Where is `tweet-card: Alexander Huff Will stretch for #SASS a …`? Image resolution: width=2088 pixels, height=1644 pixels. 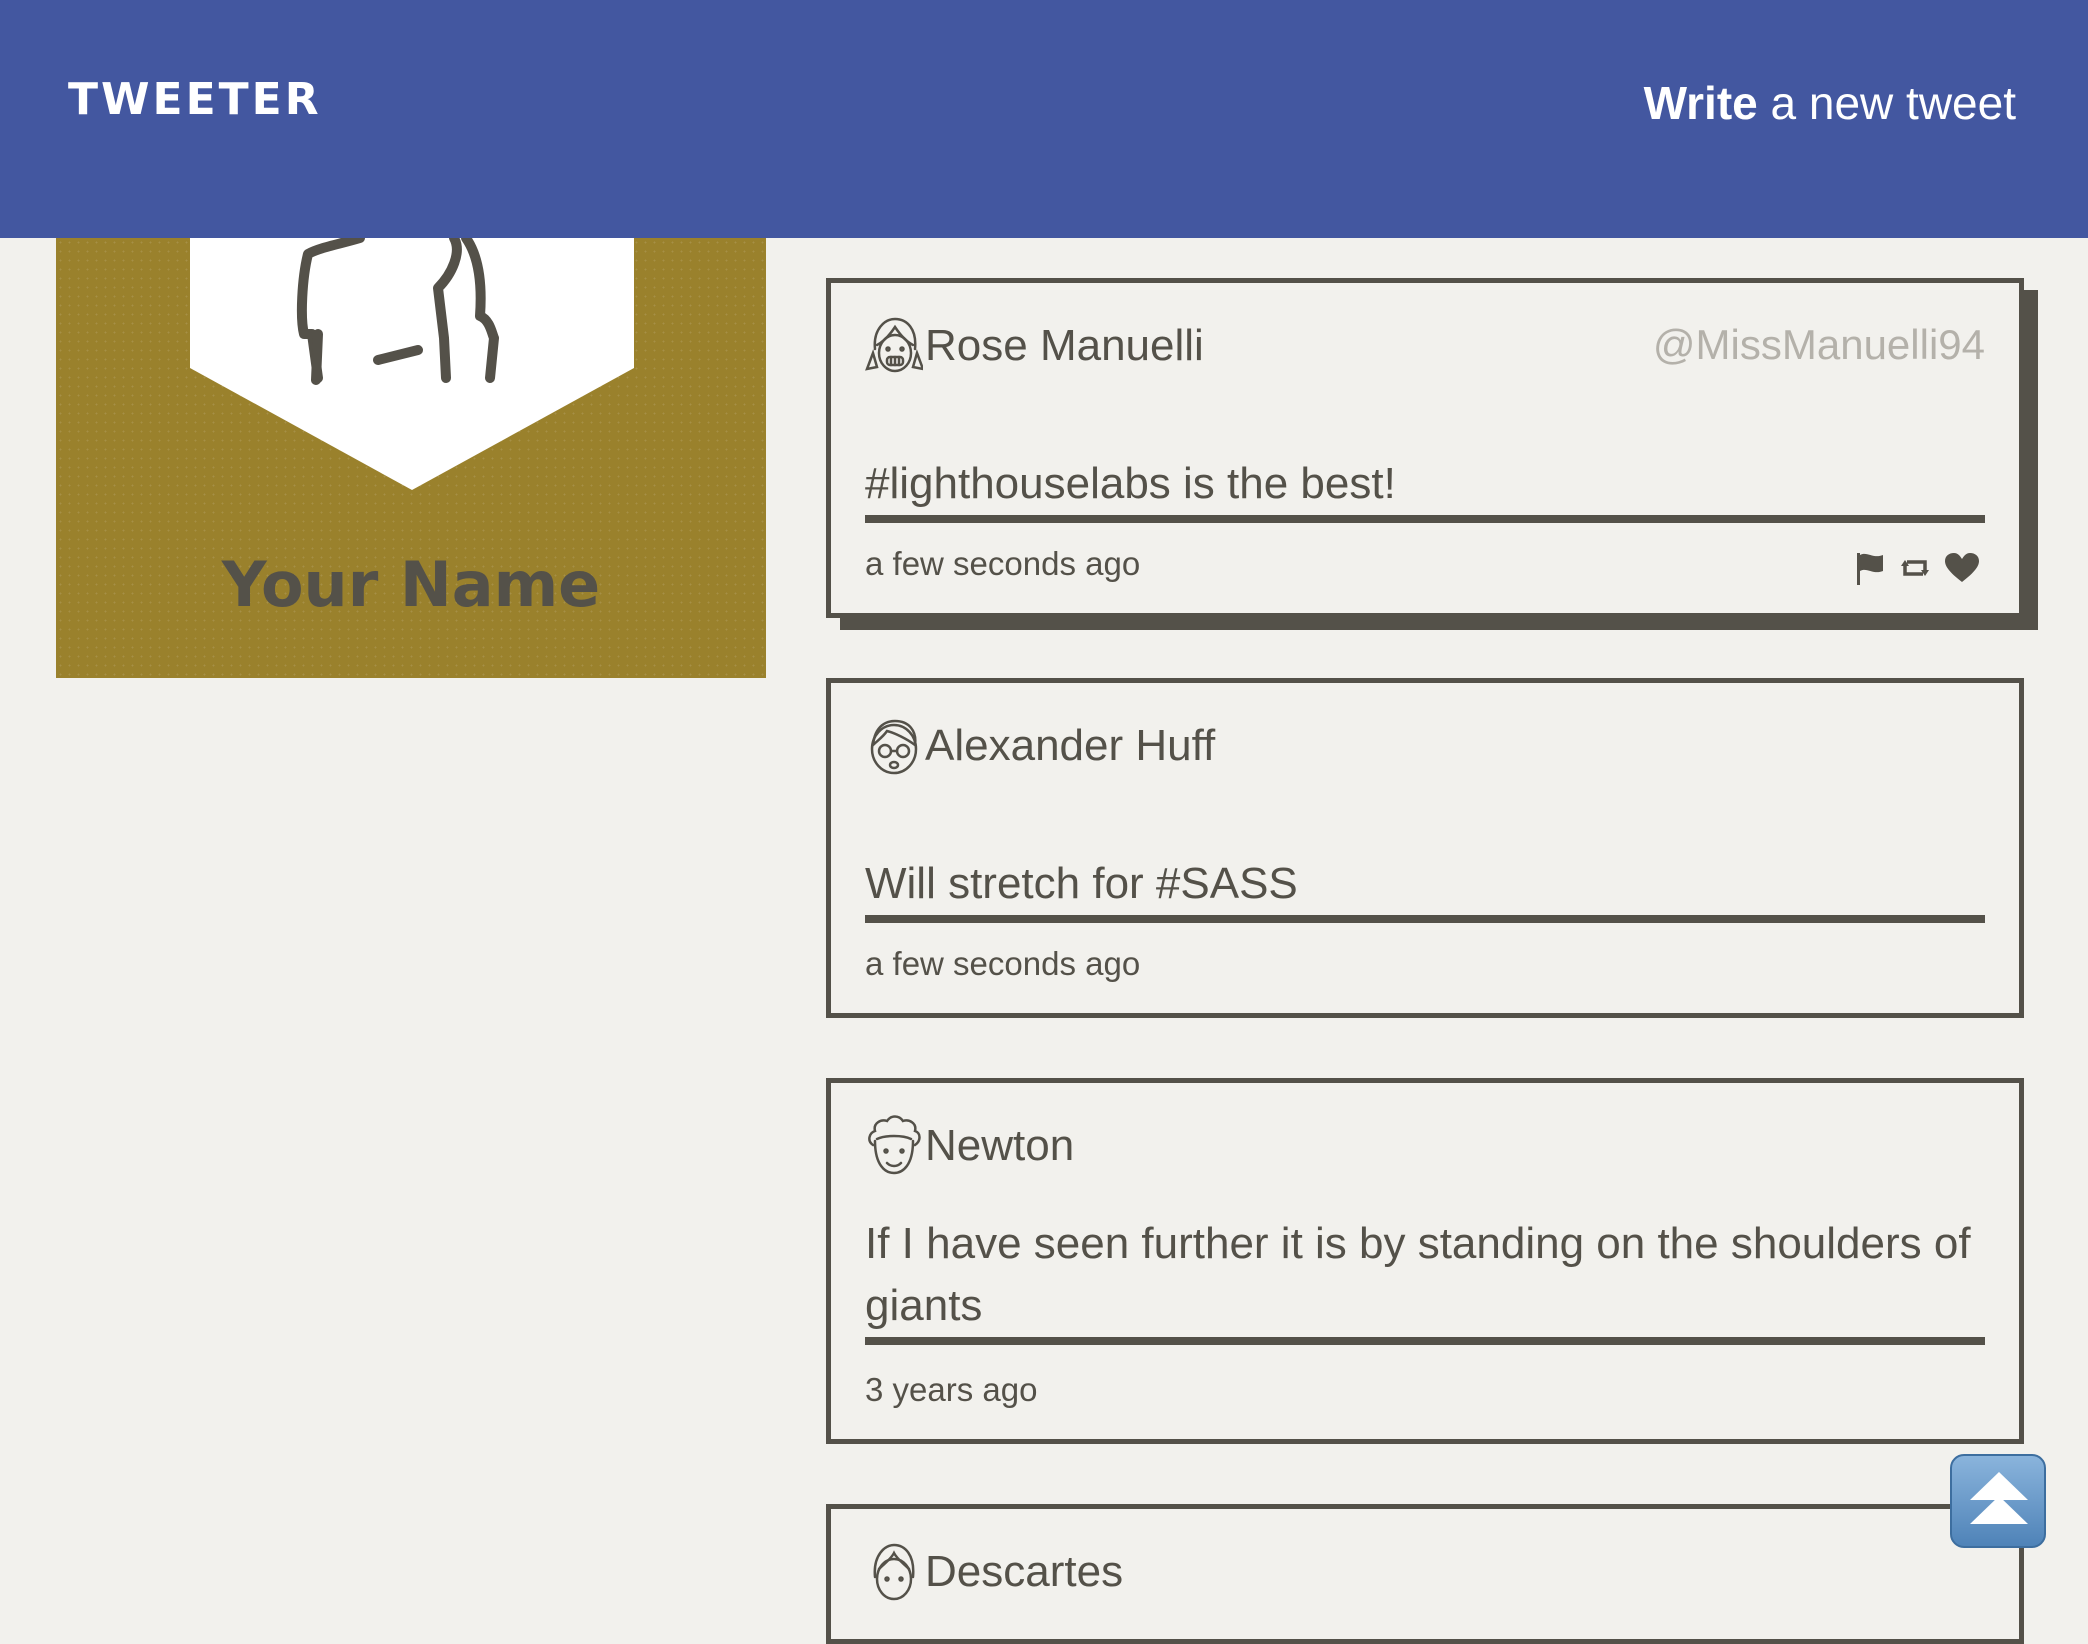 tweet-card: Alexander Huff Will stretch for #SASS a … is located at coordinates (1425, 848).